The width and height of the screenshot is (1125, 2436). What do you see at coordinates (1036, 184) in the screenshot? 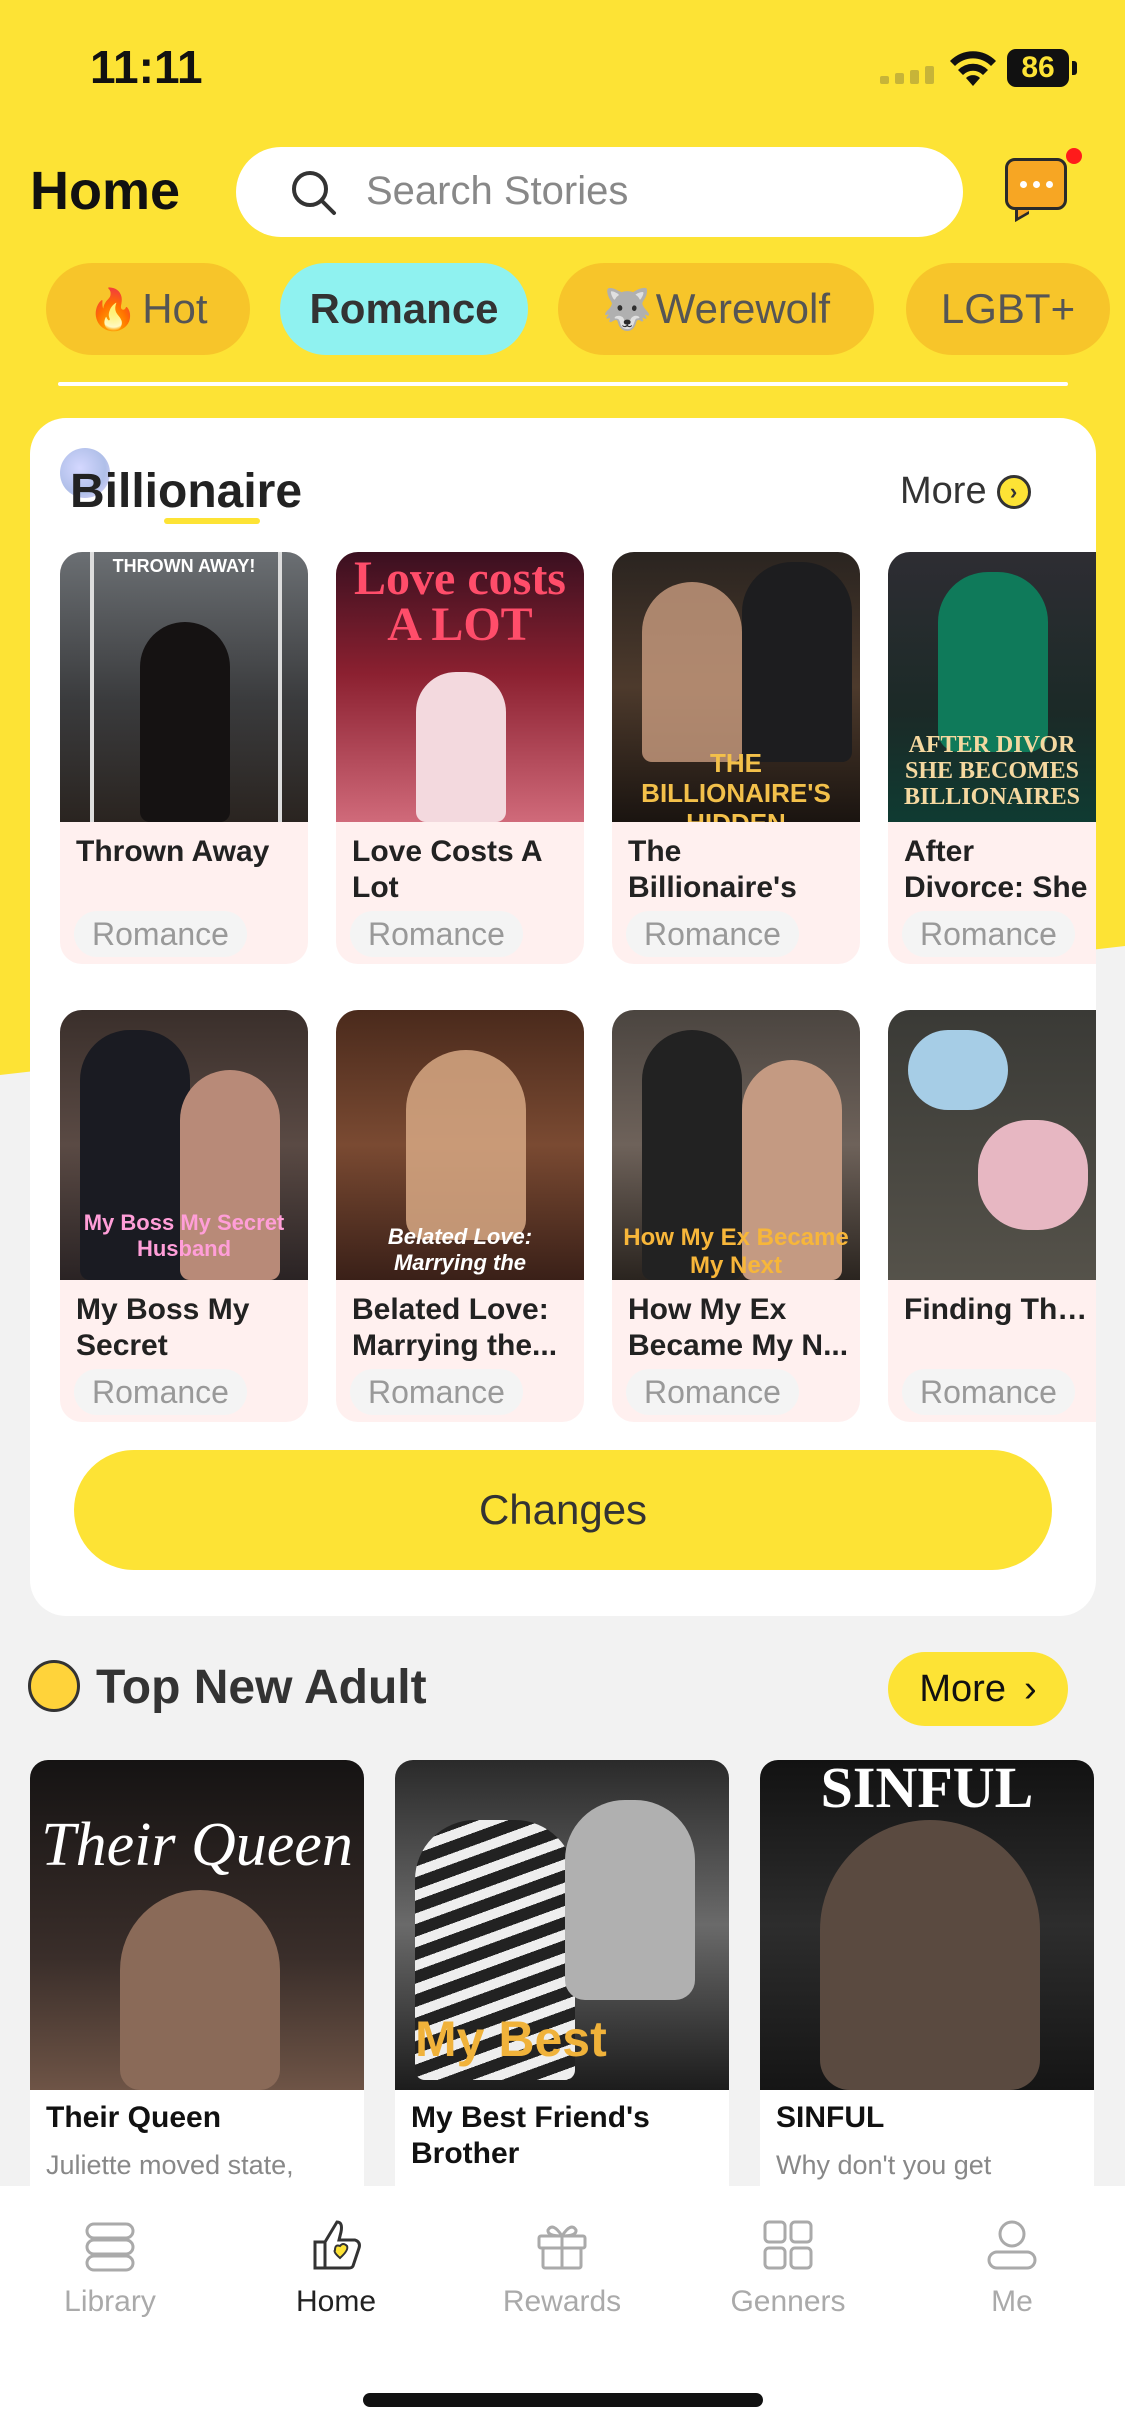
I see `chat-bubble-icon` at bounding box center [1036, 184].